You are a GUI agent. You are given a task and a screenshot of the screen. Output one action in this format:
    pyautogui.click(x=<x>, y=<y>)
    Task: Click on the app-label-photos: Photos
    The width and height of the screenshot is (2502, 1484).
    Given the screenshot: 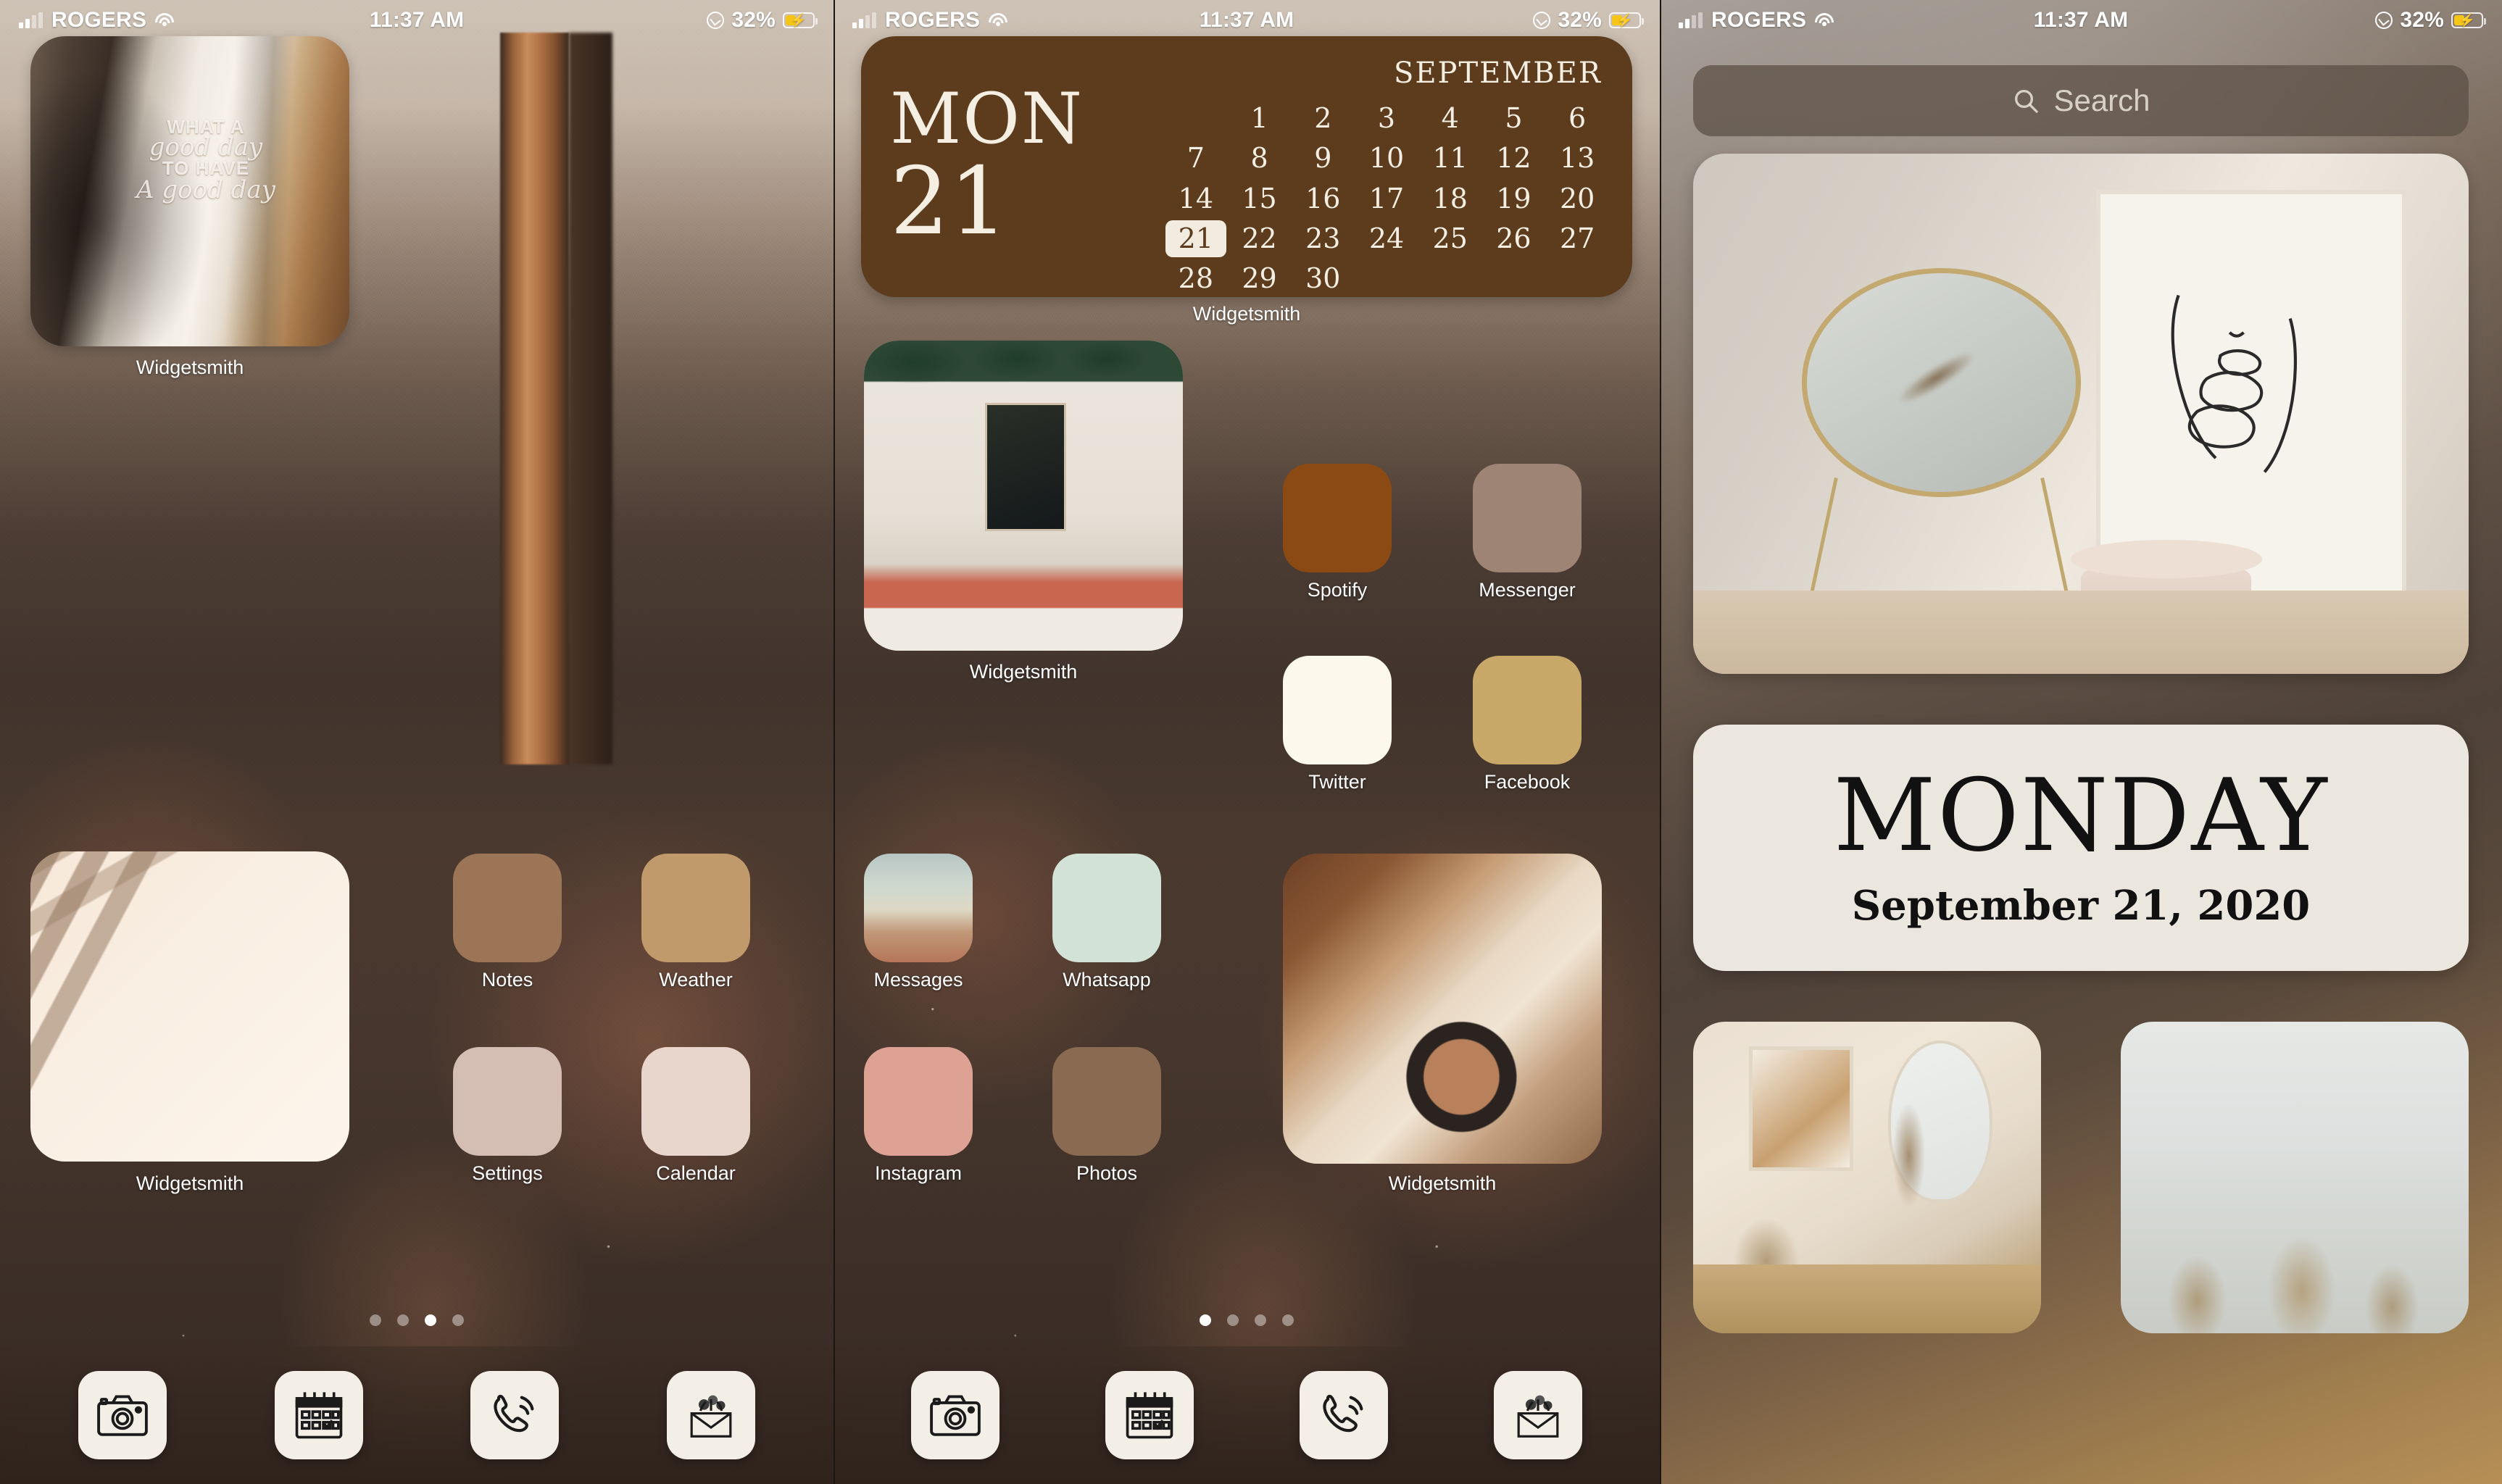 What is the action you would take?
    pyautogui.click(x=1107, y=1173)
    